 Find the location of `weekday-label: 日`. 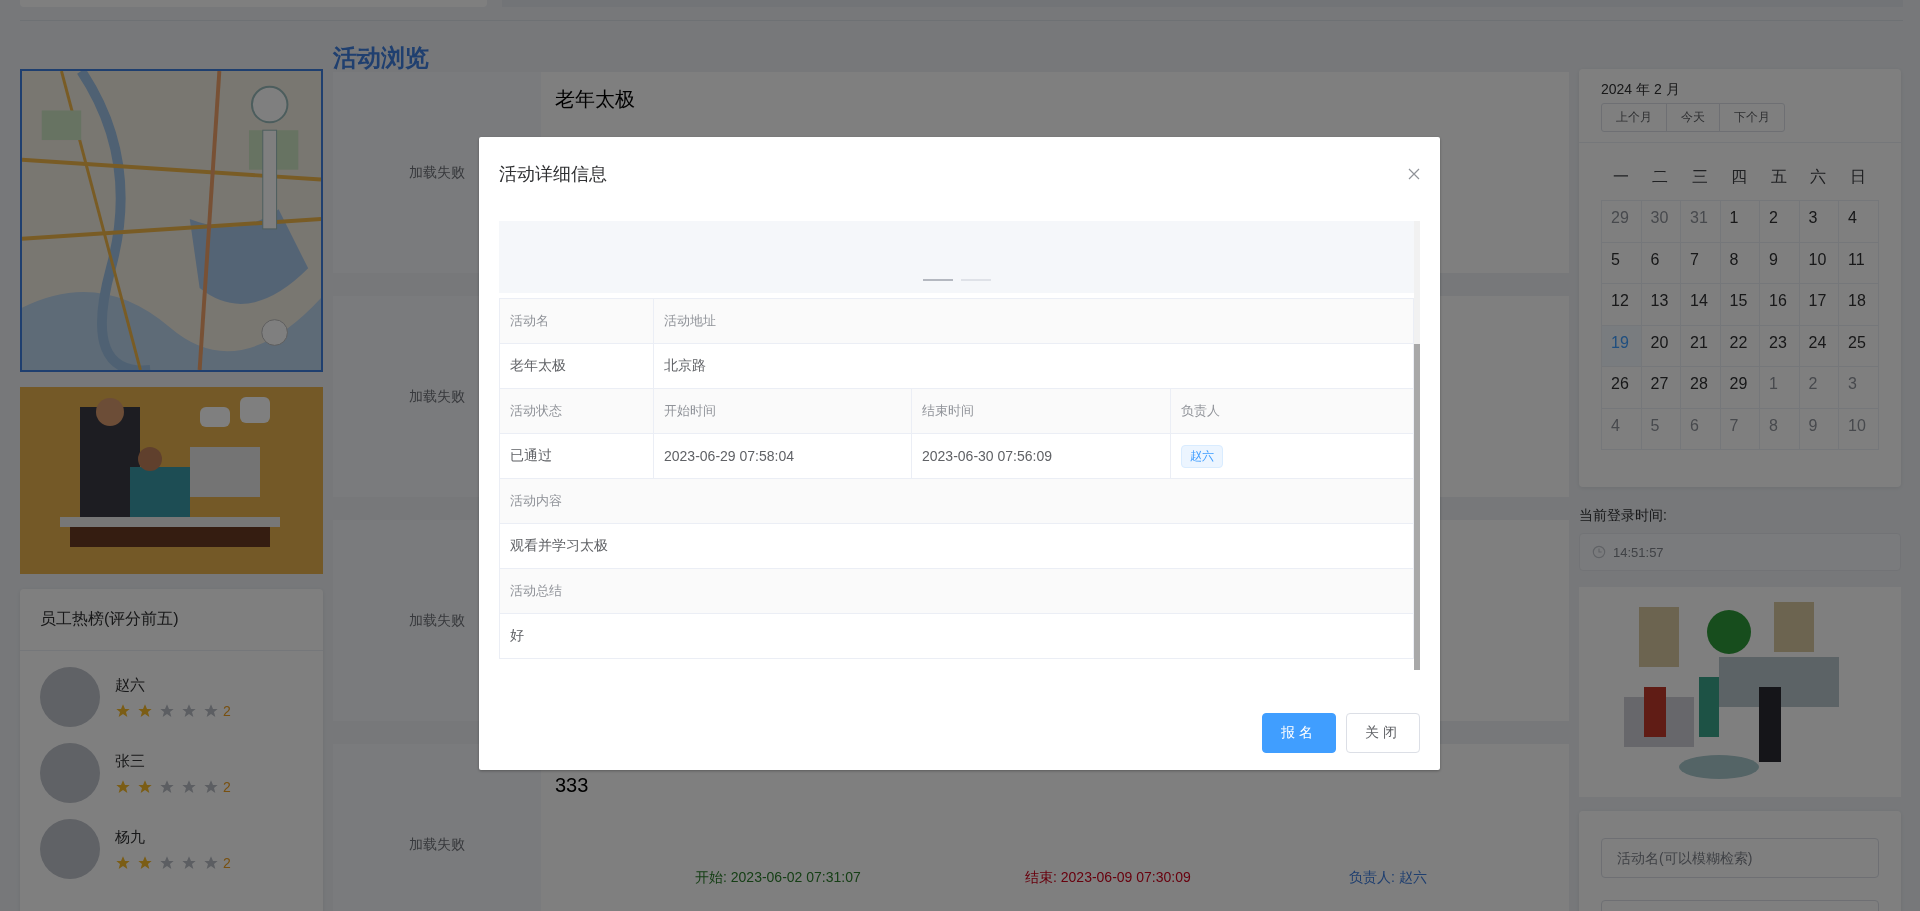

weekday-label: 日 is located at coordinates (1857, 177).